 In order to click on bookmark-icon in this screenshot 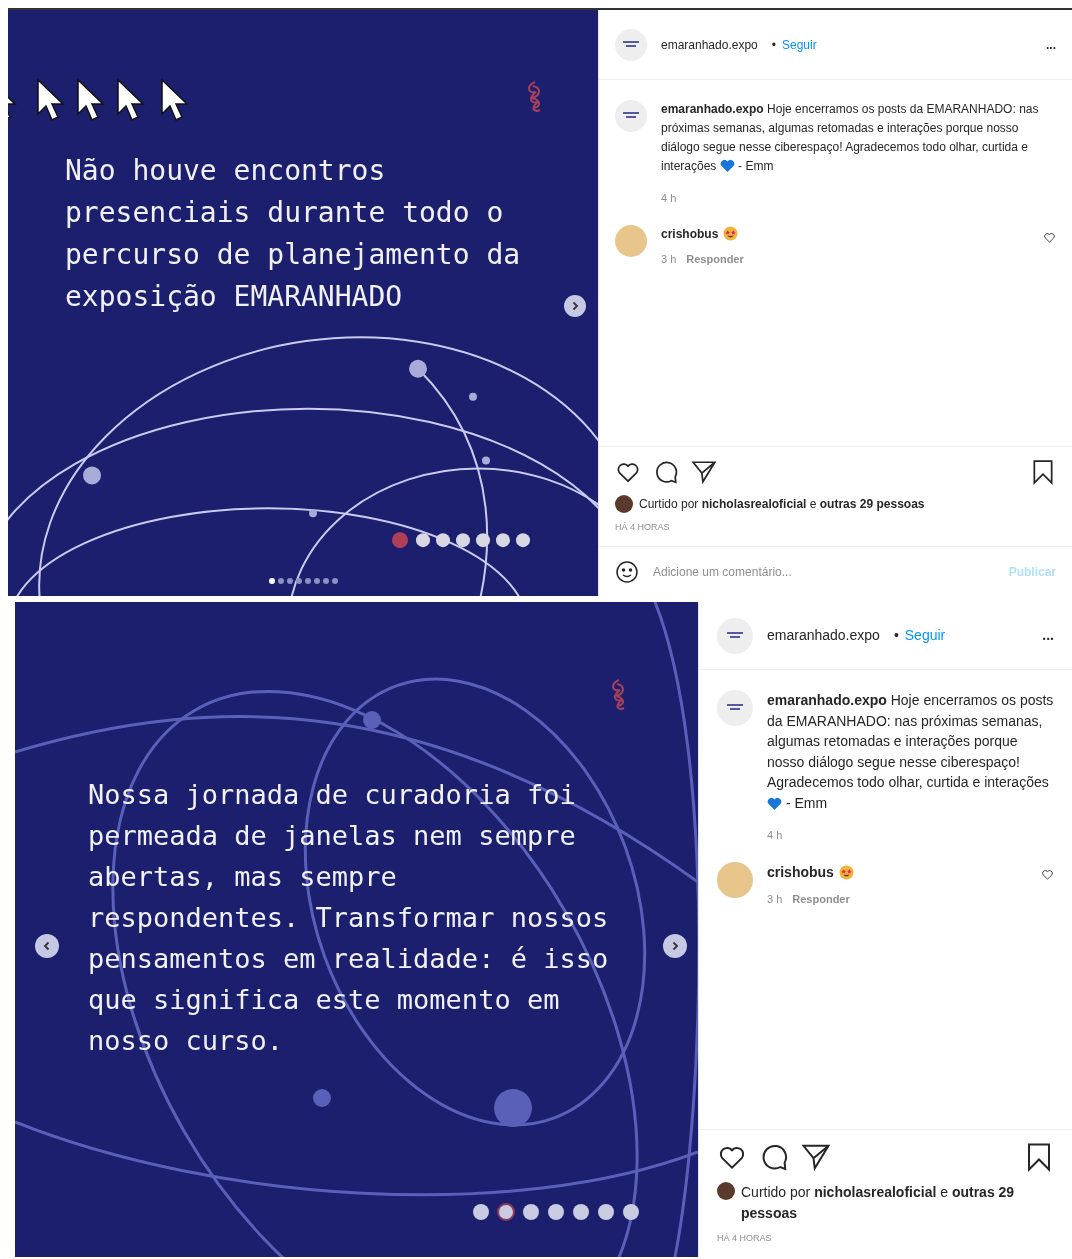, I will do `click(1043, 471)`.